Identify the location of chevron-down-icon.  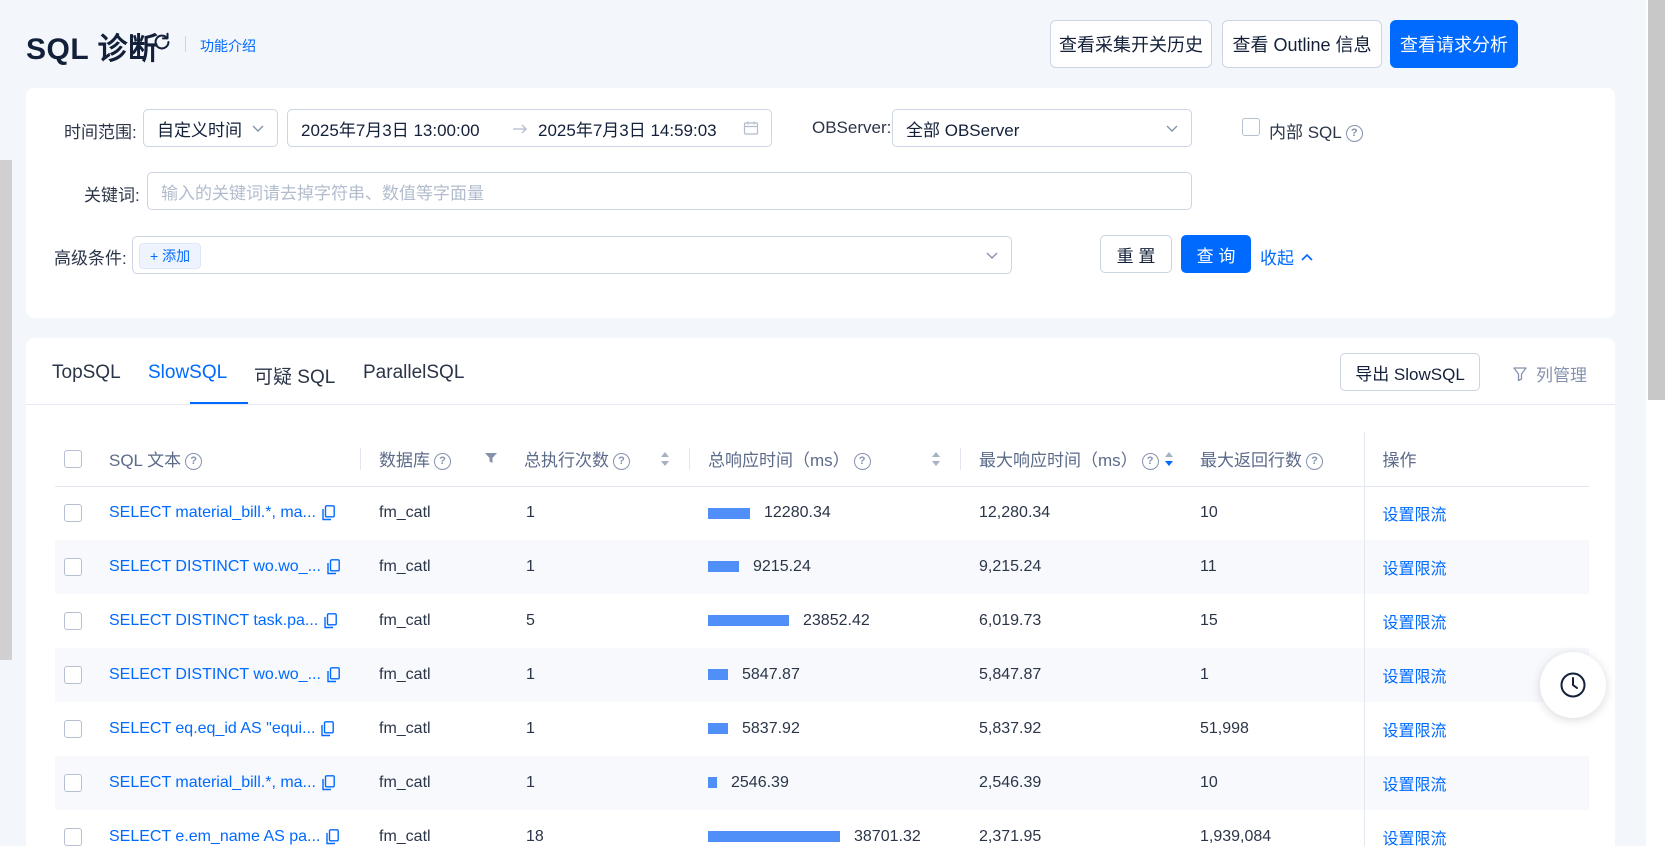
(992, 255).